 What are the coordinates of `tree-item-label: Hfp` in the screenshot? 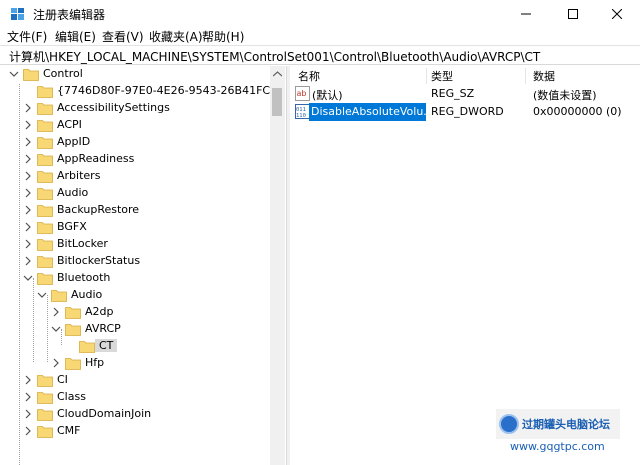 It's located at (95, 362).